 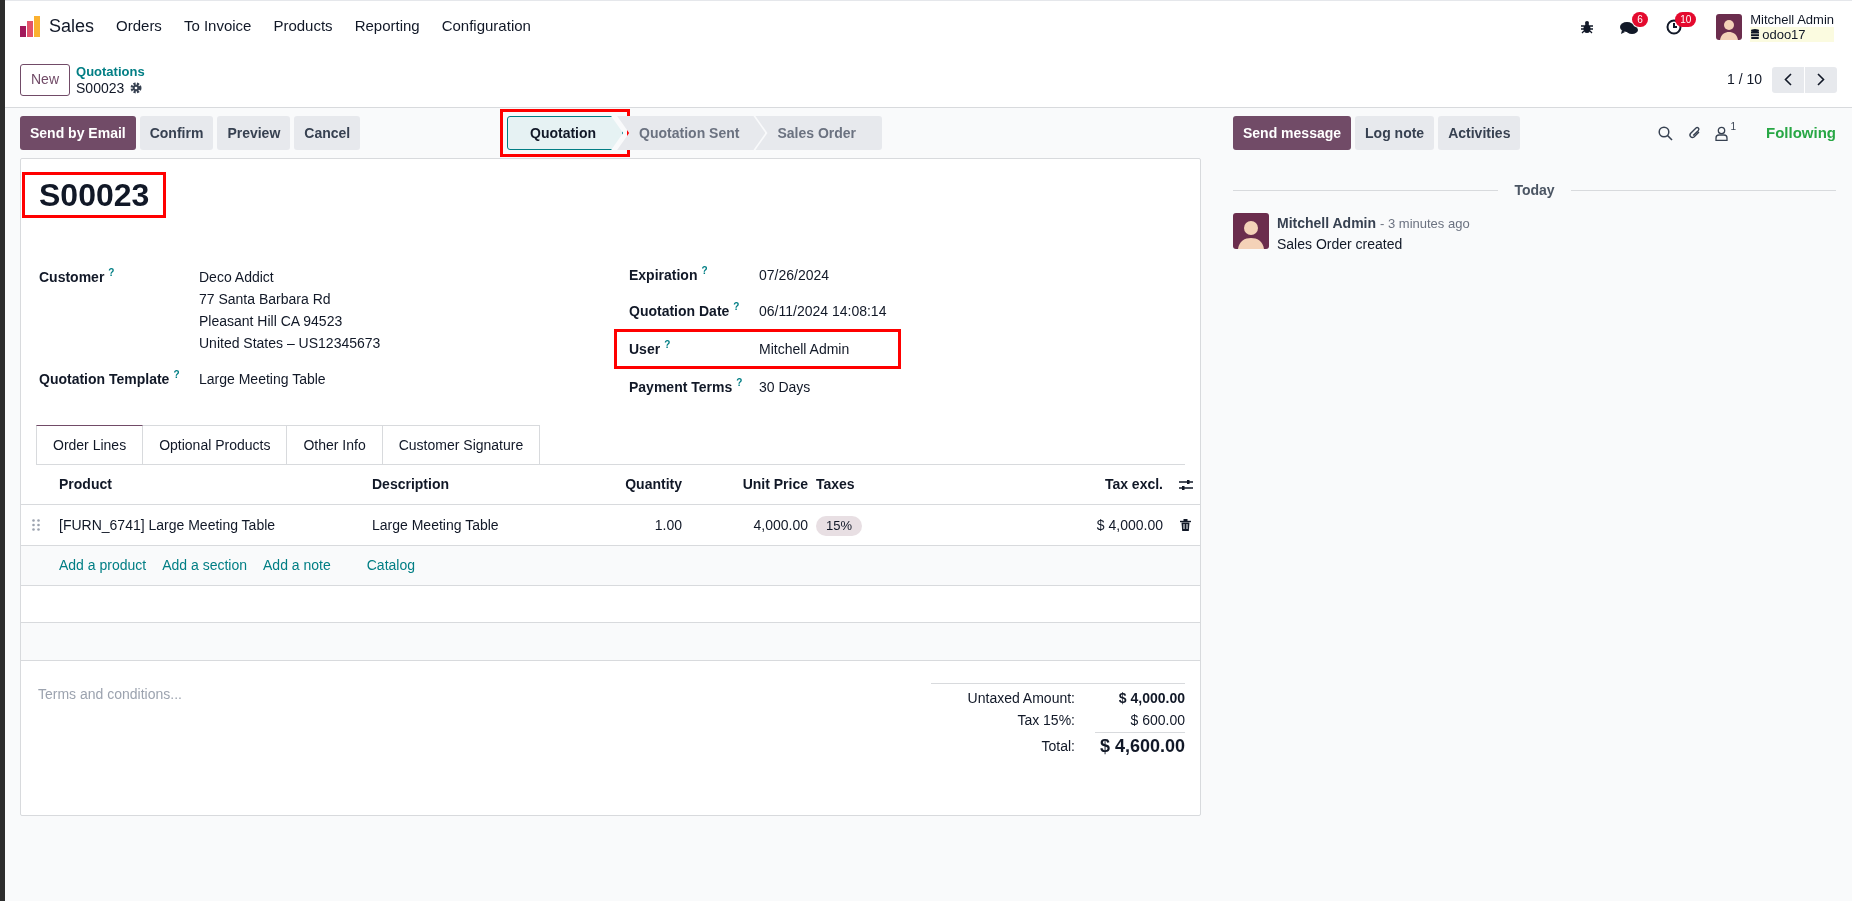 I want to click on field-value: Pleasant Hill CA 94523, so click(x=271, y=321).